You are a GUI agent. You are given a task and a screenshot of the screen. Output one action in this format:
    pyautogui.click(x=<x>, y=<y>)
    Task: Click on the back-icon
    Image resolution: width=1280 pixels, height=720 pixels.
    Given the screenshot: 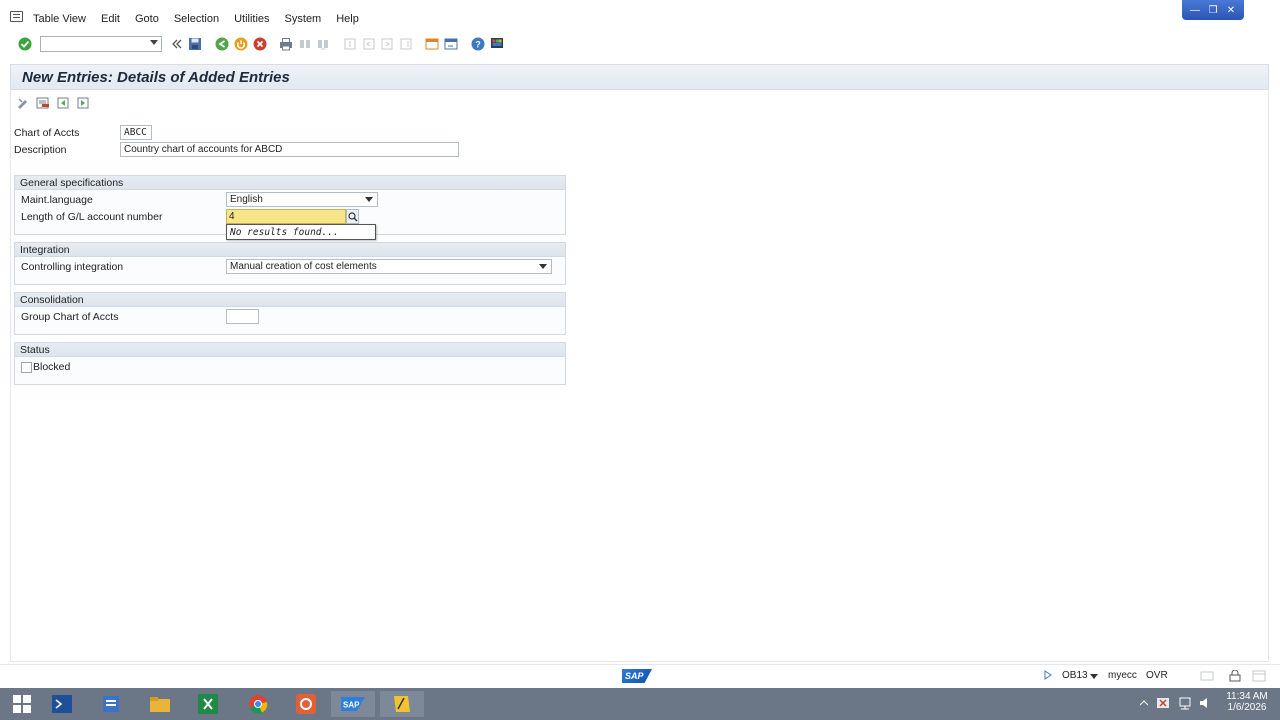 What is the action you would take?
    pyautogui.click(x=222, y=44)
    